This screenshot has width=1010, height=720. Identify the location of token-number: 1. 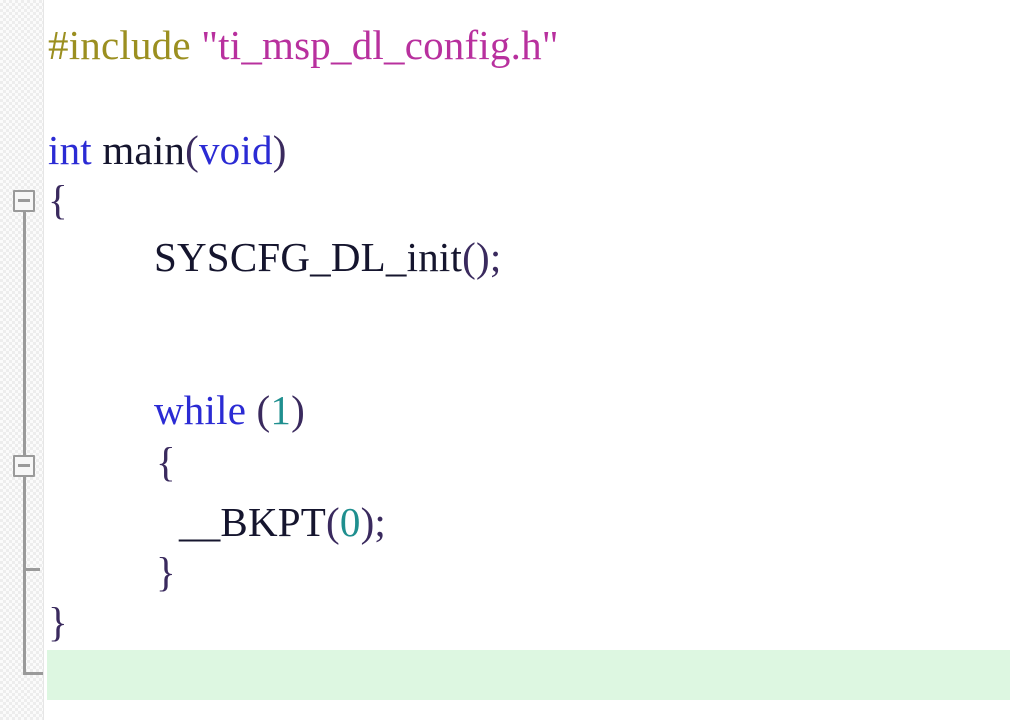
(281, 410).